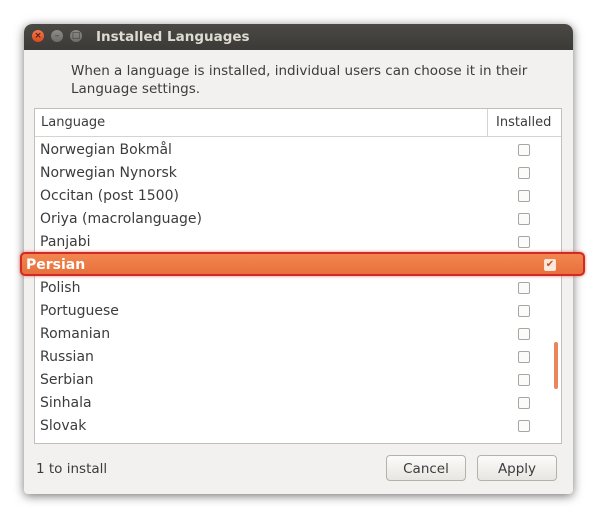 The height and width of the screenshot is (520, 597). I want to click on language-name: Sinhala, so click(66, 403).